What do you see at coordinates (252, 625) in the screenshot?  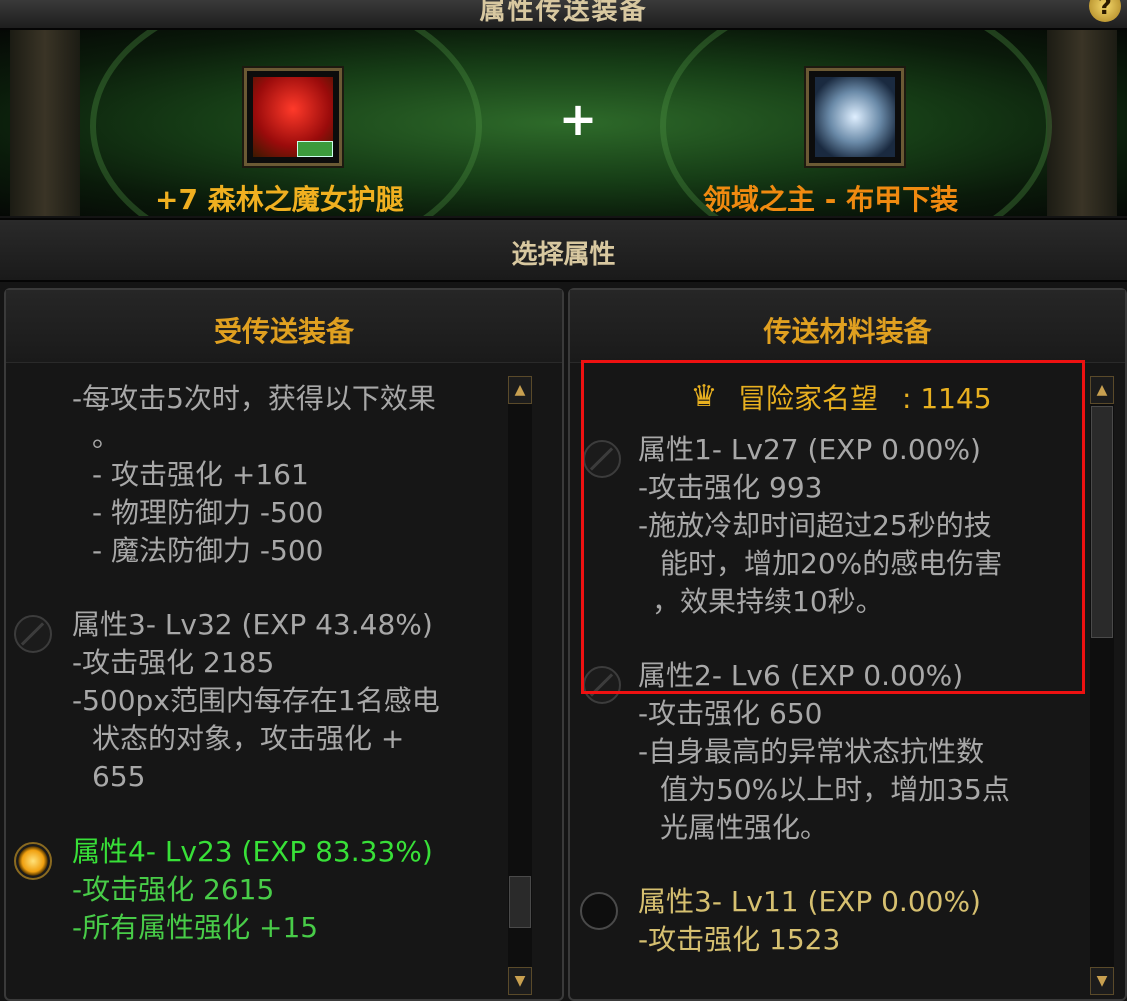 I see `left-attr3-header: 属性3- Lv32 (EXP 43.48%)` at bounding box center [252, 625].